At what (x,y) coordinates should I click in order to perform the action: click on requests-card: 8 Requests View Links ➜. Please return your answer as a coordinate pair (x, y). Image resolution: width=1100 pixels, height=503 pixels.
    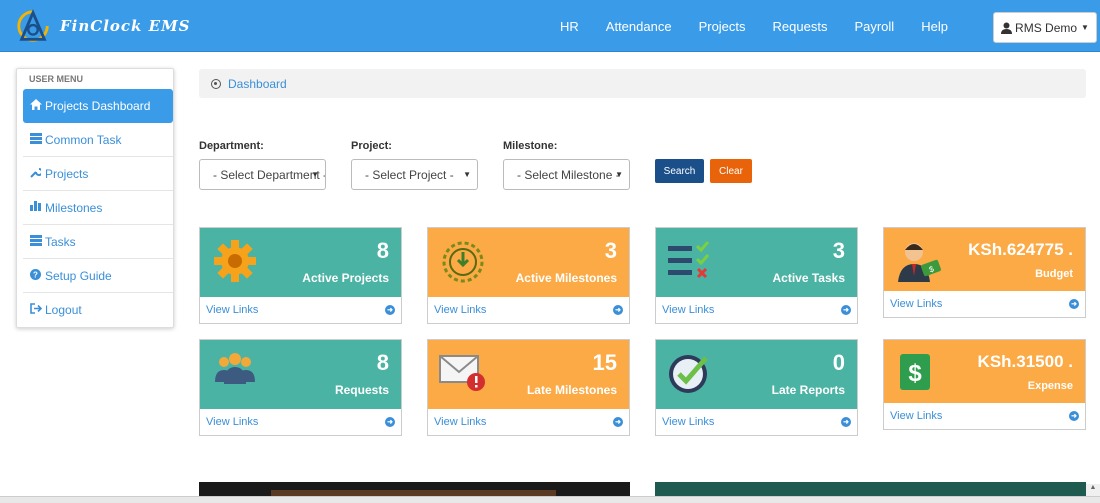
    Looking at the image, I should click on (300, 387).